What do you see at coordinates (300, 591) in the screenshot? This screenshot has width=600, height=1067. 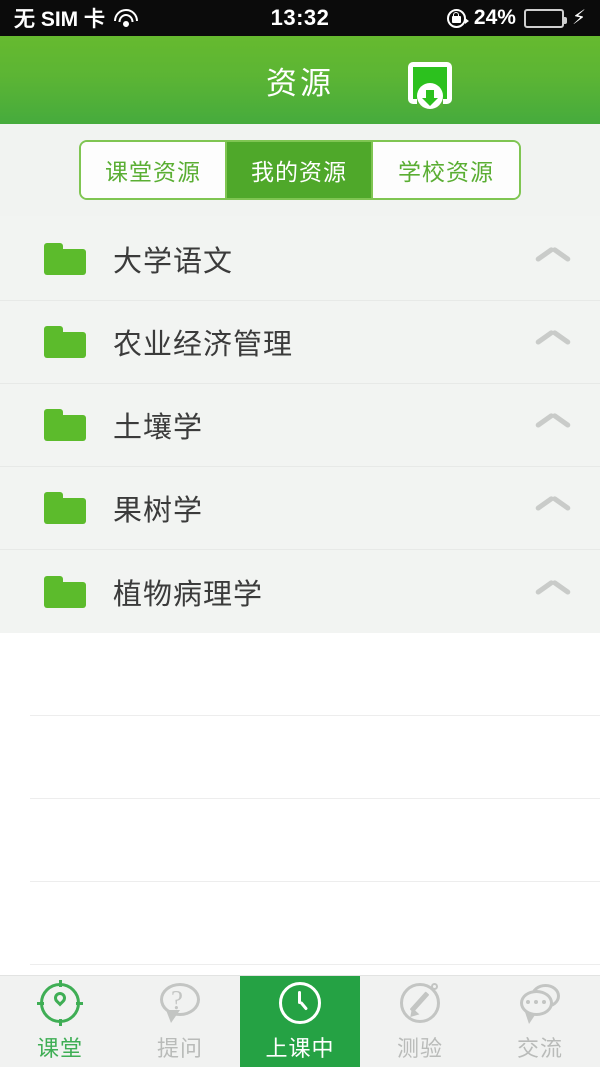 I see `list-item: 植物病理学` at bounding box center [300, 591].